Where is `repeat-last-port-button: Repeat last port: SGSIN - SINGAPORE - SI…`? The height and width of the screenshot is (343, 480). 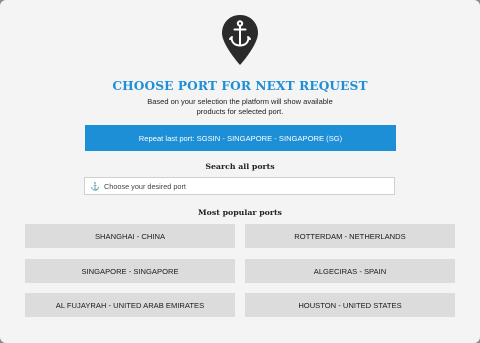 repeat-last-port-button: Repeat last port: SGSIN - SINGAPORE - SI… is located at coordinates (240, 138).